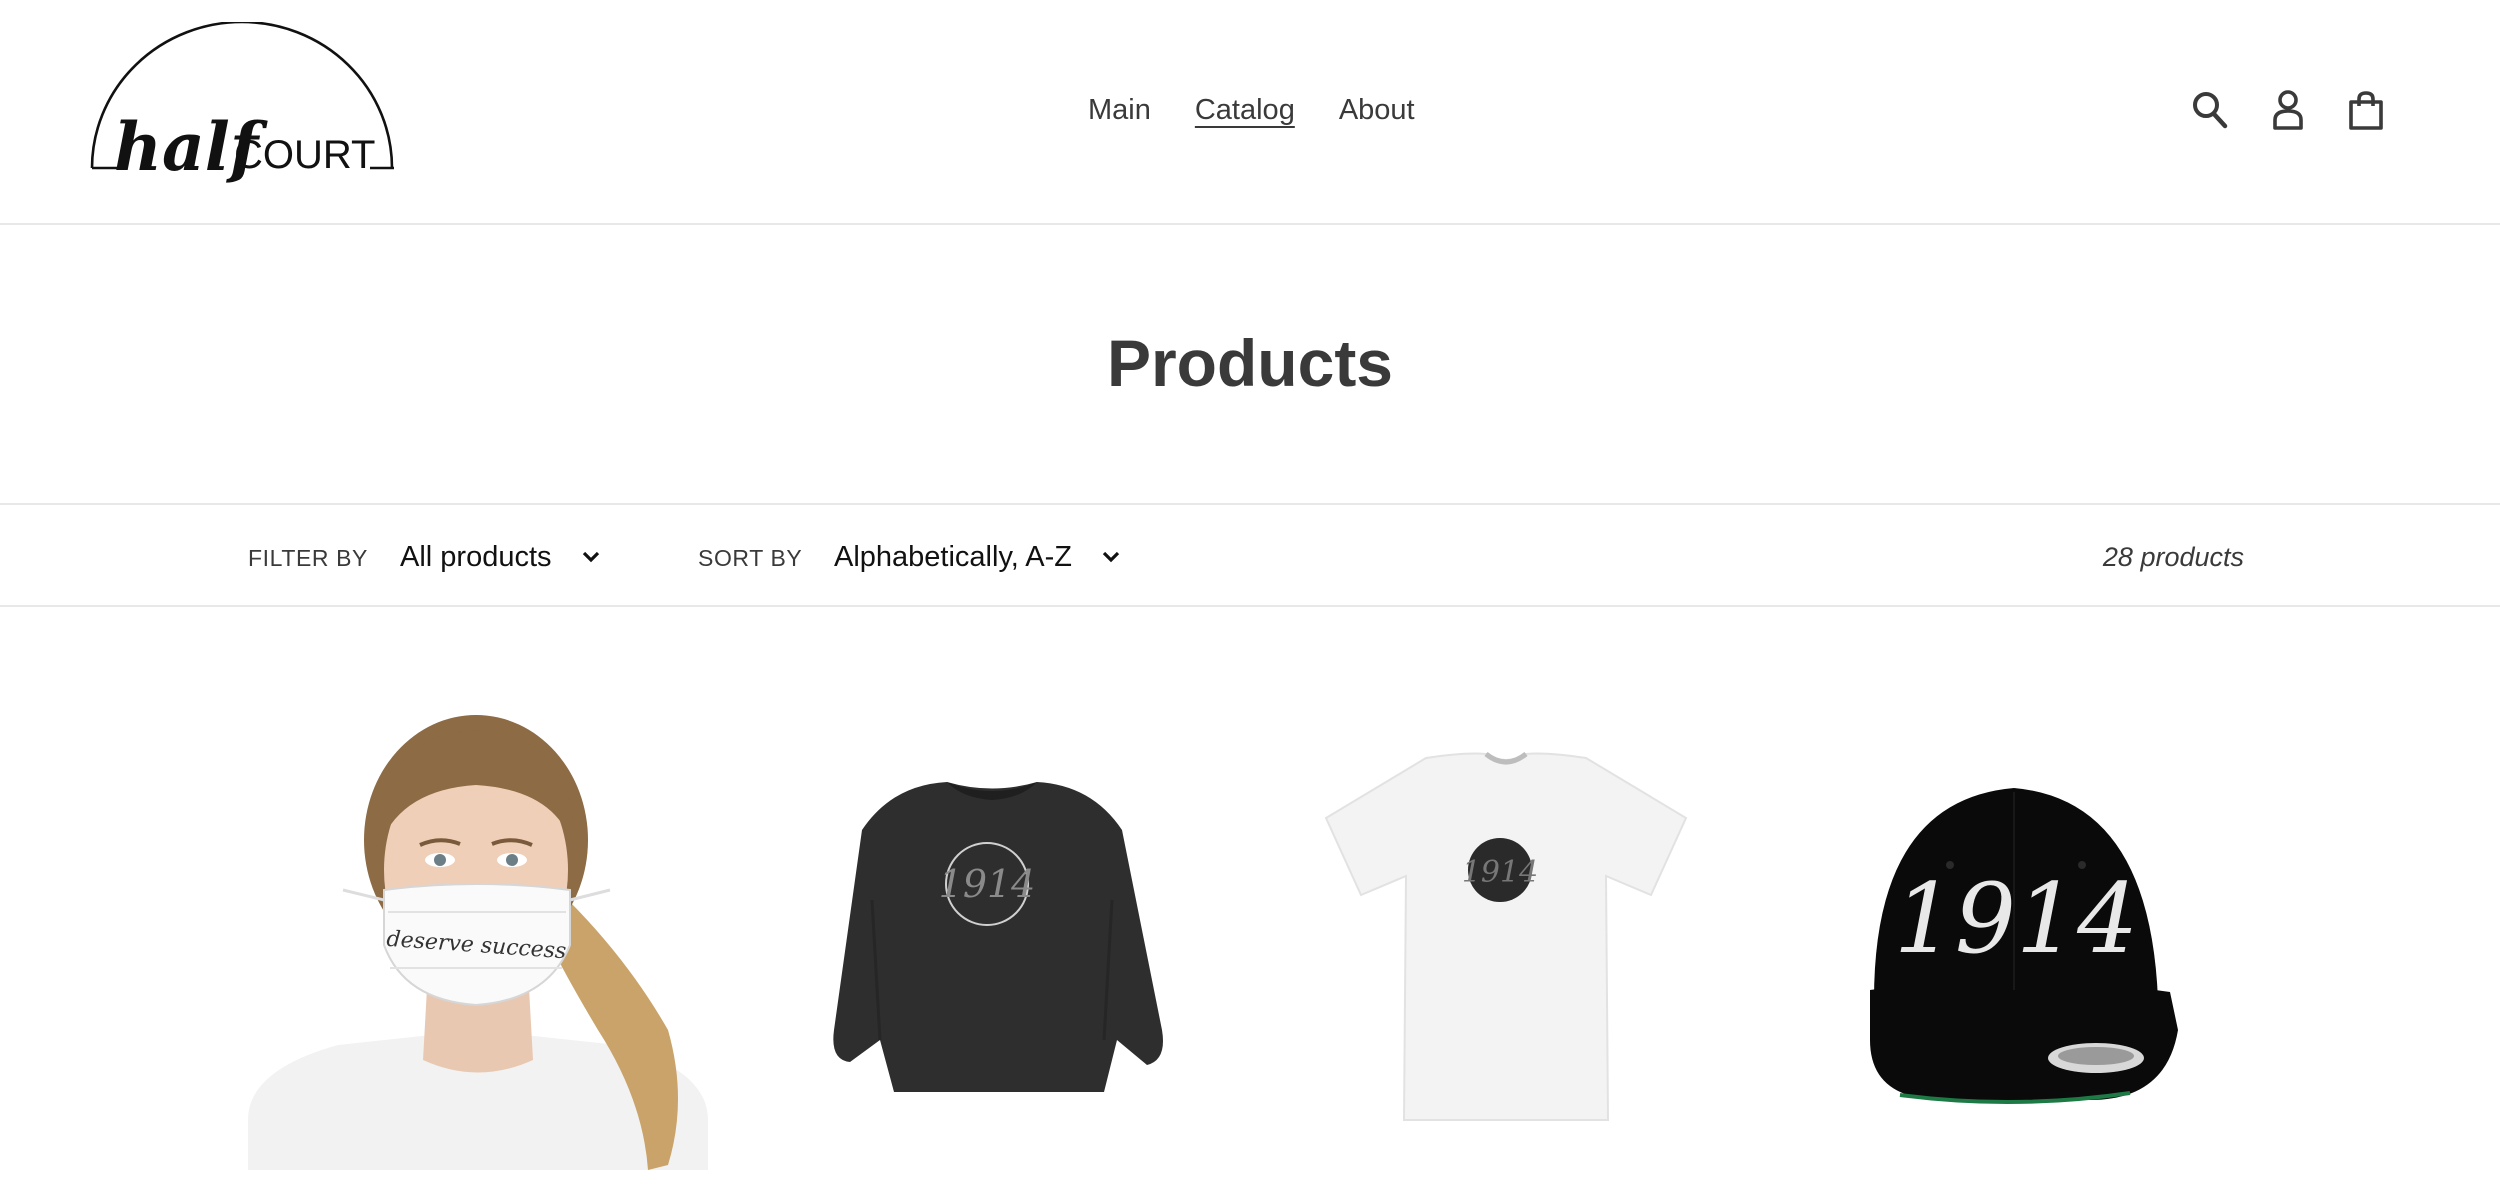  I want to click on product-count: 28 products, so click(2173, 557).